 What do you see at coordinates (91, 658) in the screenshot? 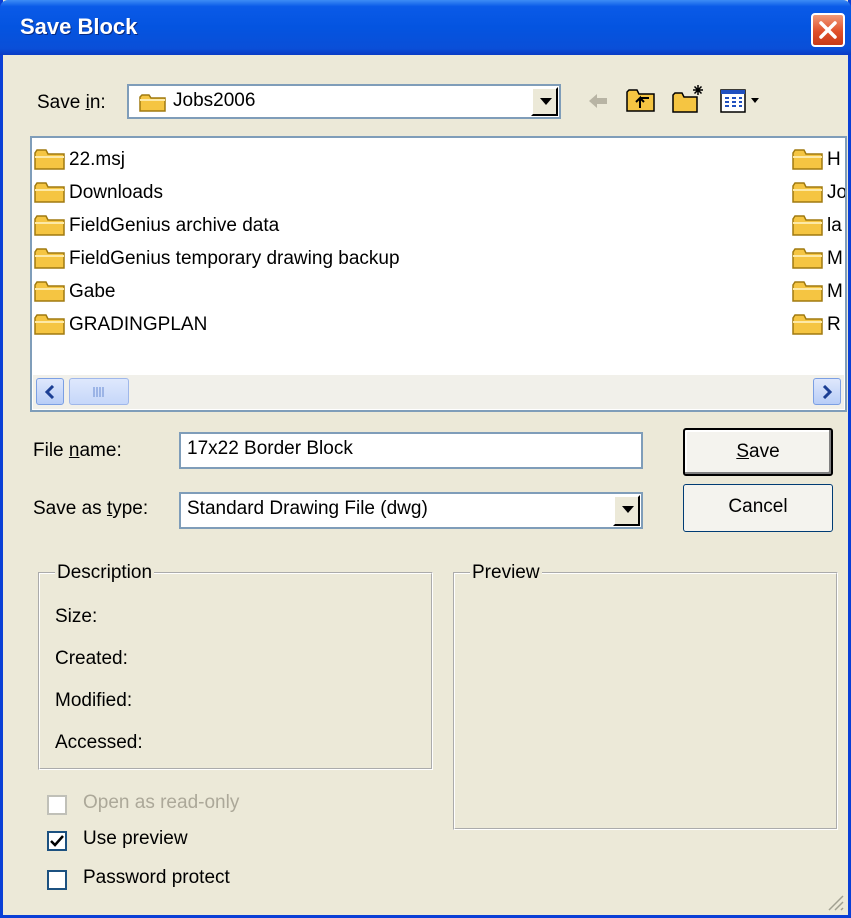
I see `created-label: Created:` at bounding box center [91, 658].